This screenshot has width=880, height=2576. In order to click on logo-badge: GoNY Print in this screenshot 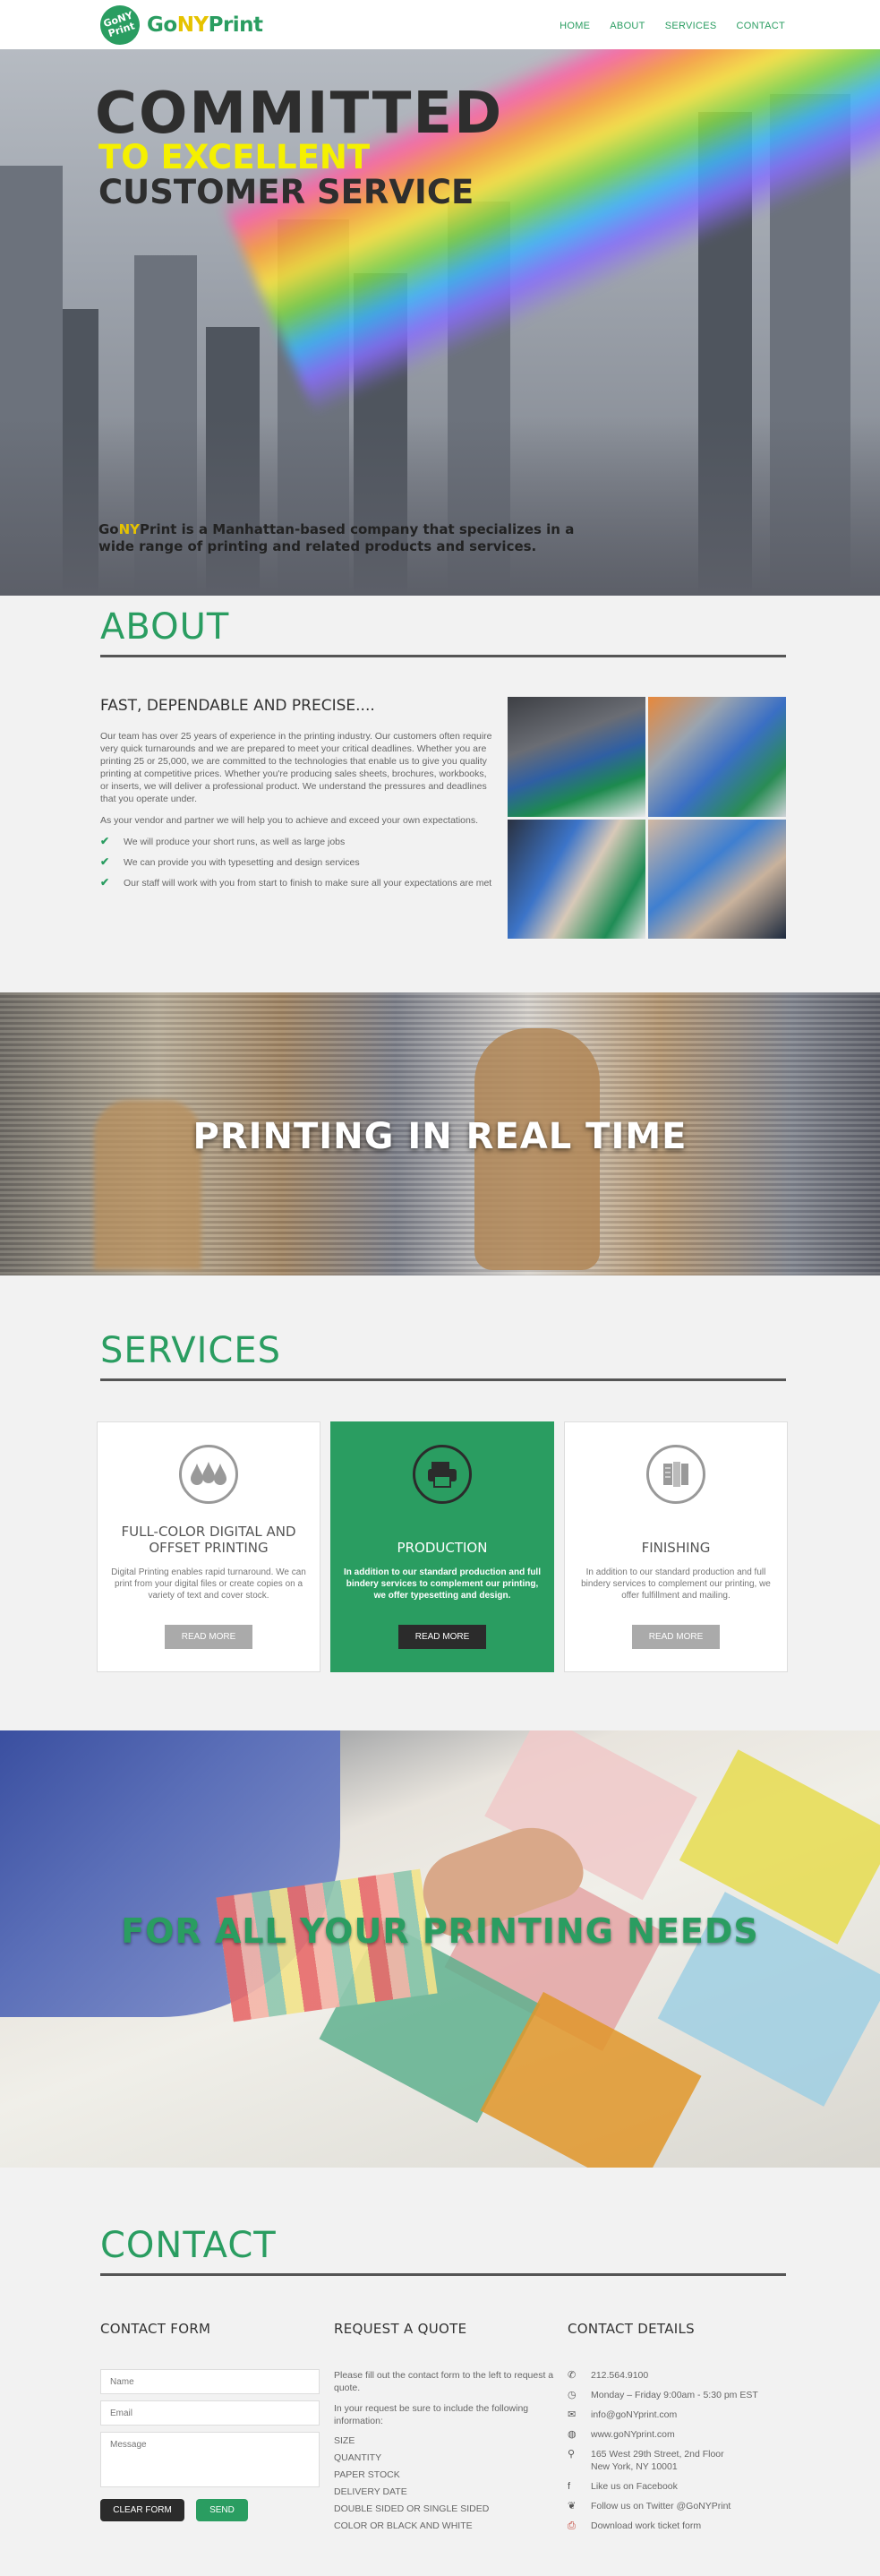, I will do `click(120, 25)`.